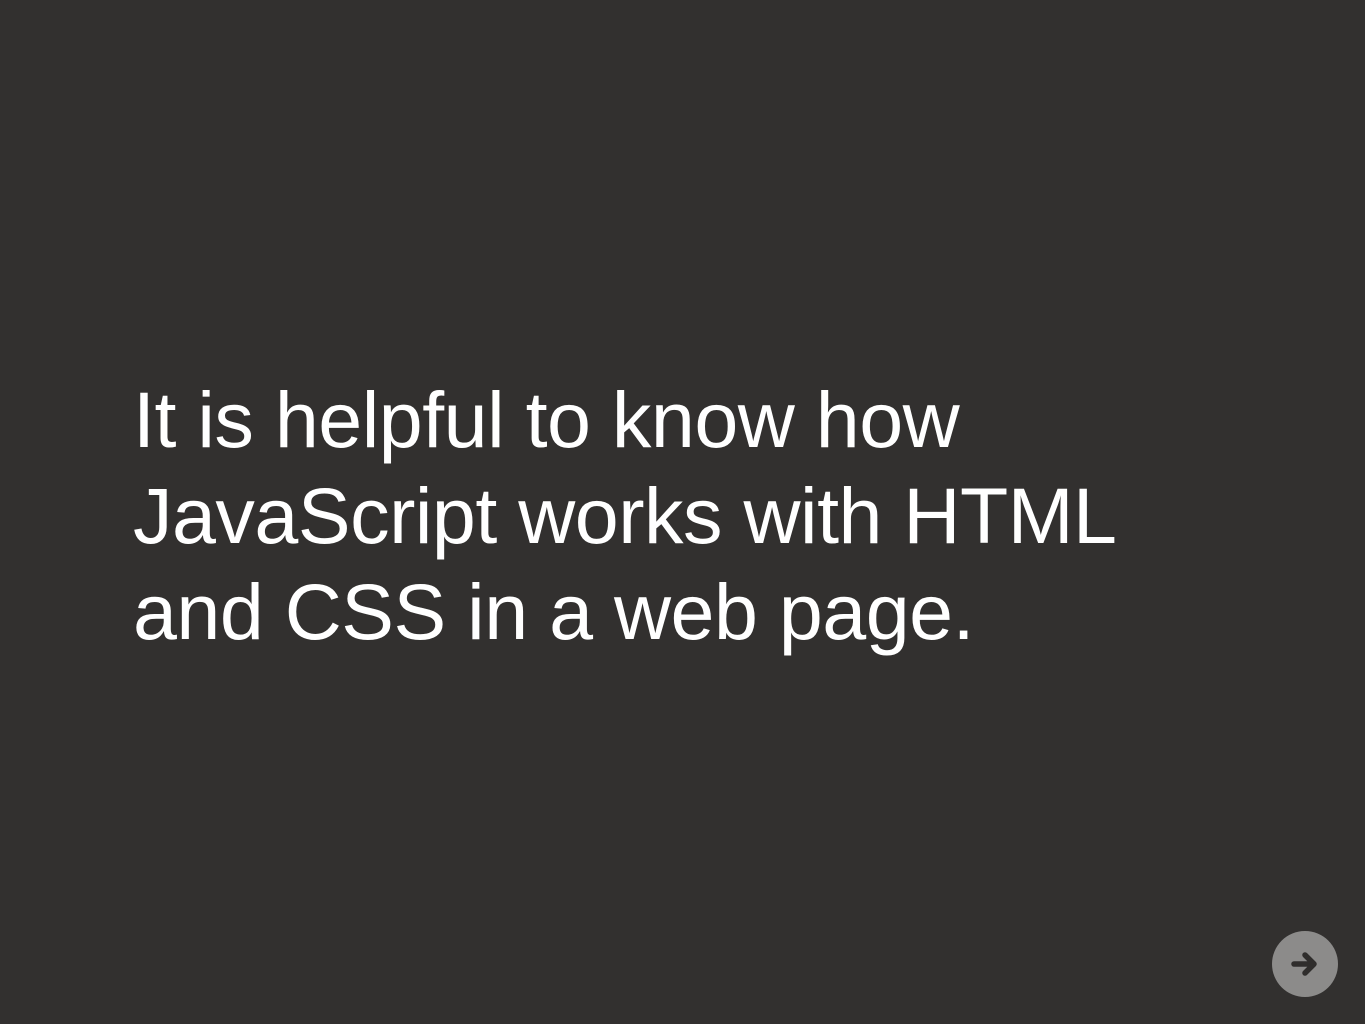 Image resolution: width=1365 pixels, height=1024 pixels. Describe the element at coordinates (554, 611) in the screenshot. I see `slide-line-3: and CSS in a web page.` at that location.